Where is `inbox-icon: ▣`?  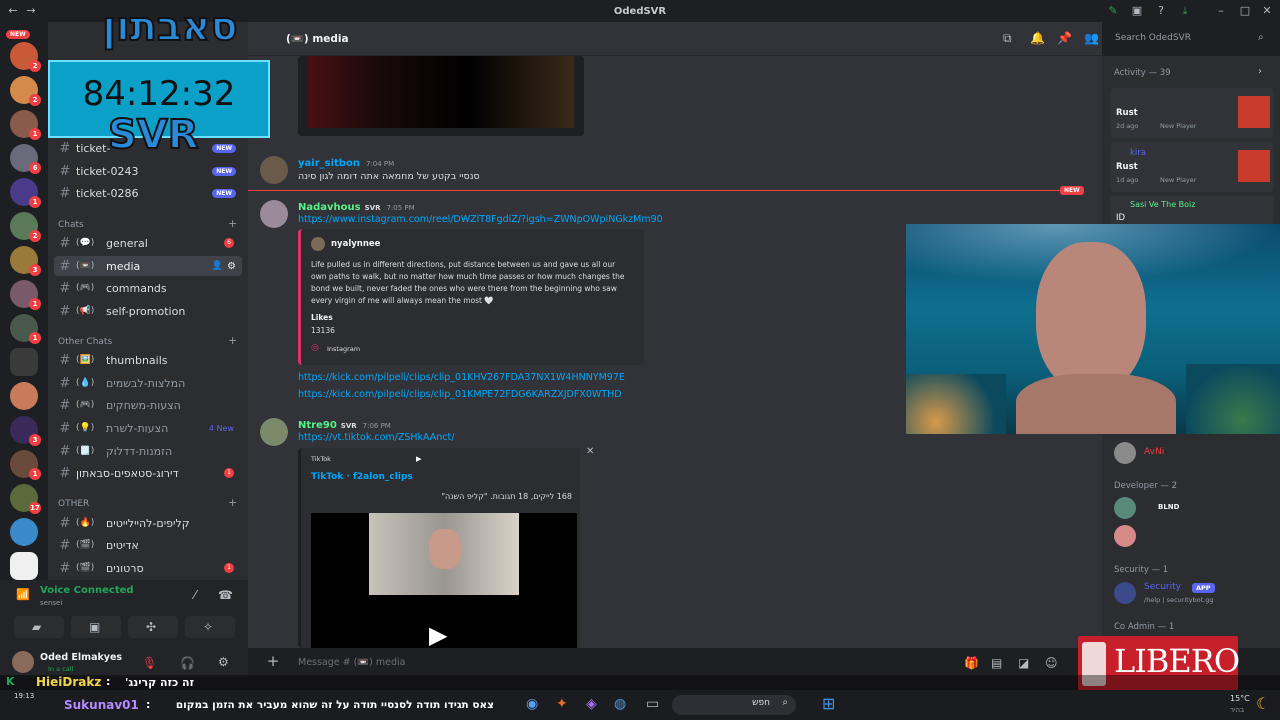 inbox-icon: ▣ is located at coordinates (1137, 11).